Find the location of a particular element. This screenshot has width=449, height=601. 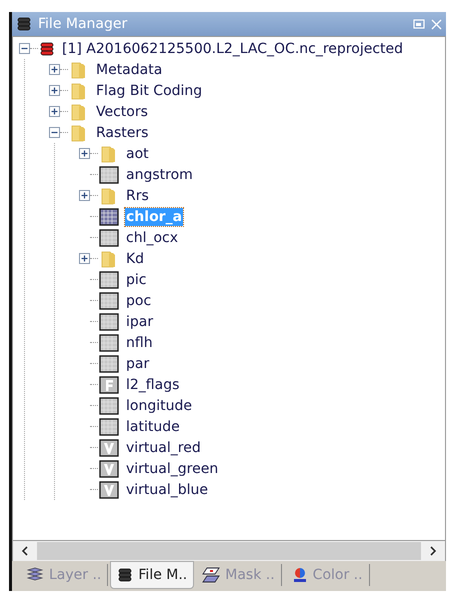

close-icon is located at coordinates (436, 24).